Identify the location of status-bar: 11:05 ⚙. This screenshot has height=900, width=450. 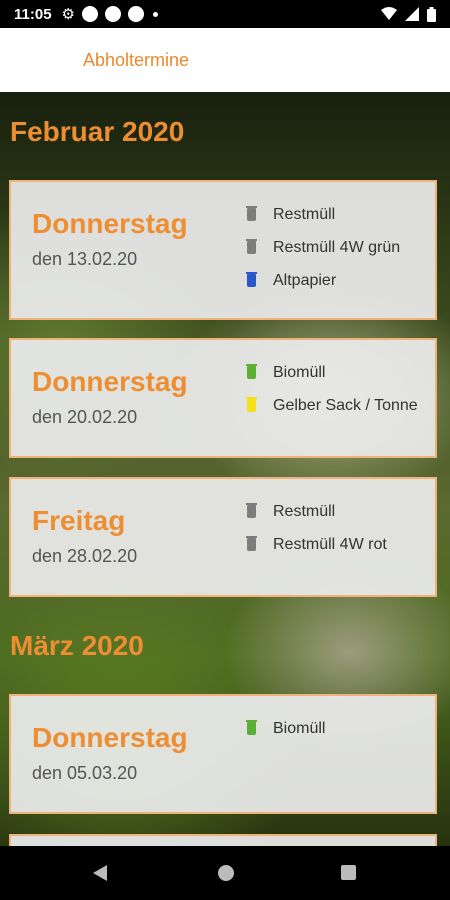
(225, 14).